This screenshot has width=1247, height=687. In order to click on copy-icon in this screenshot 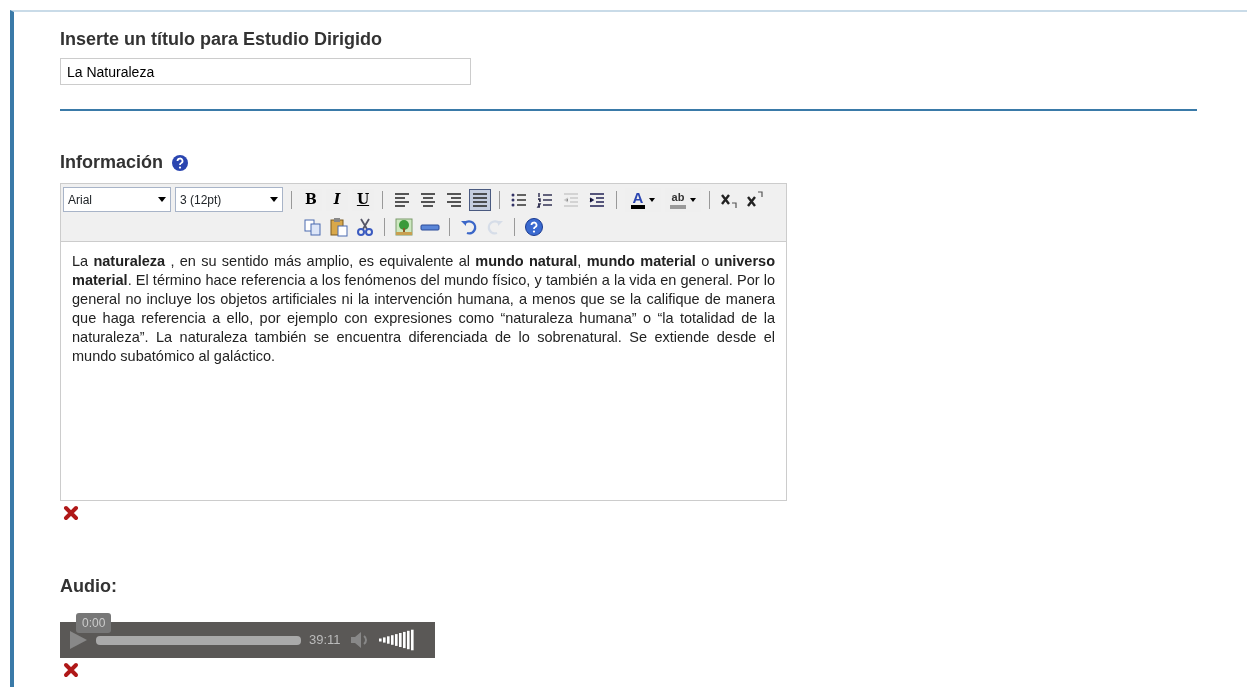, I will do `click(313, 227)`.